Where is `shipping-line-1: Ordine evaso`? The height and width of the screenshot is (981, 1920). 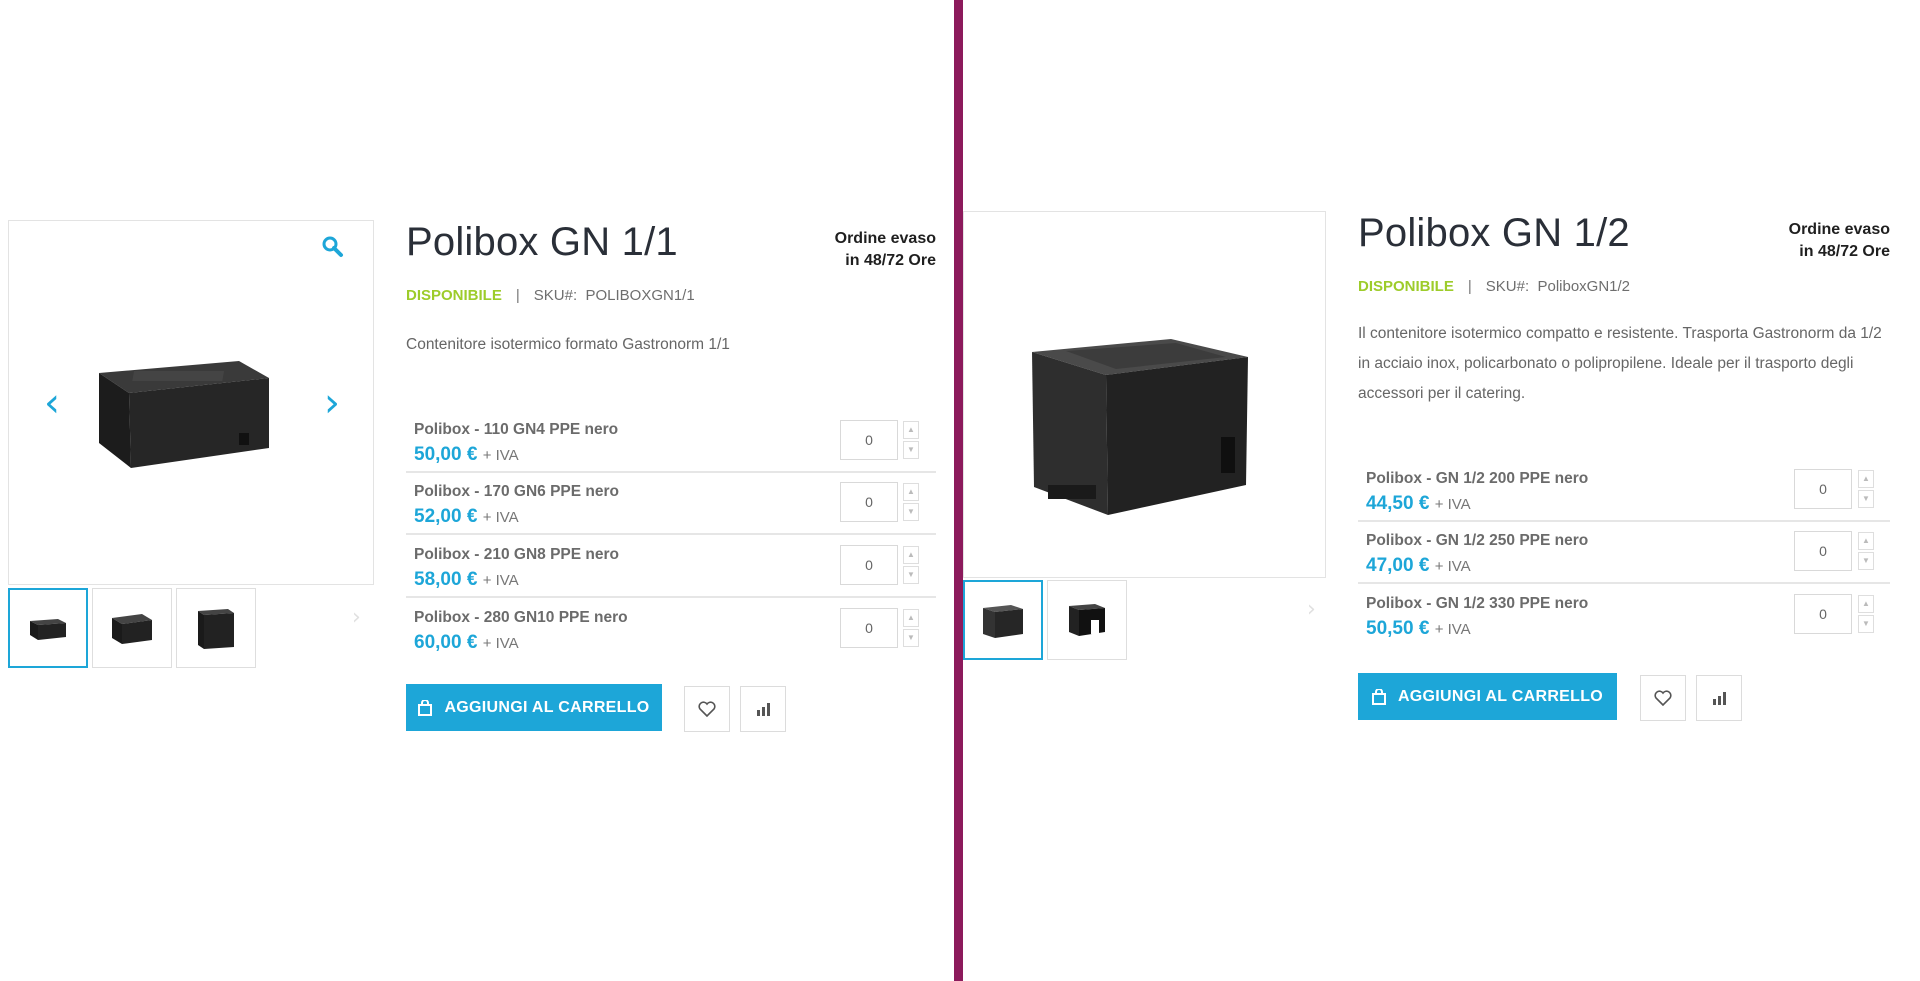
shipping-line-1: Ordine evaso is located at coordinates (885, 238).